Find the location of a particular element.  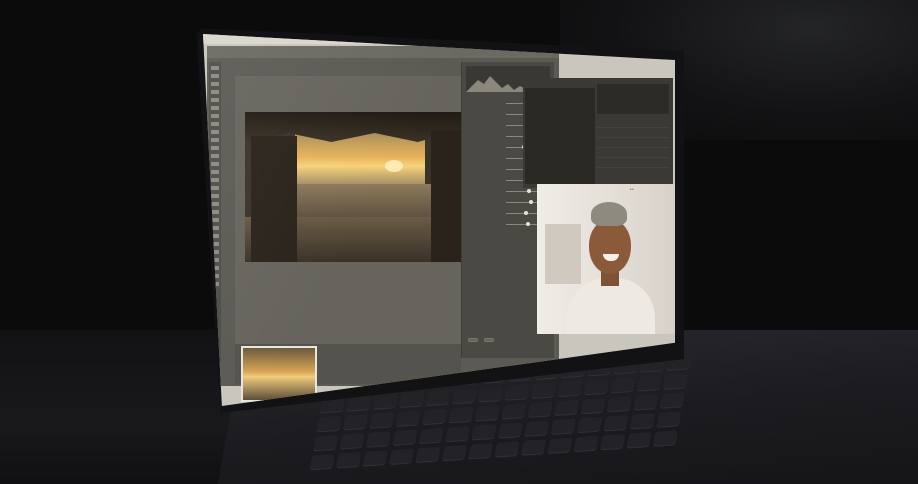

video-person-headwrap is located at coordinates (609, 214).